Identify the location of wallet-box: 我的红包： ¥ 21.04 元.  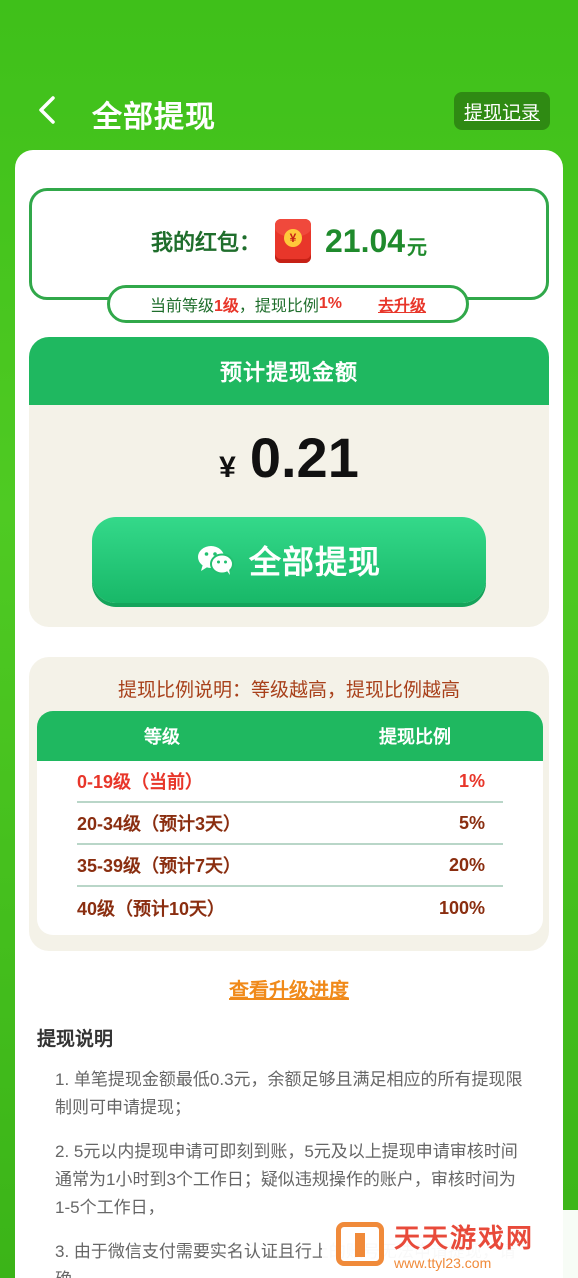
(289, 244).